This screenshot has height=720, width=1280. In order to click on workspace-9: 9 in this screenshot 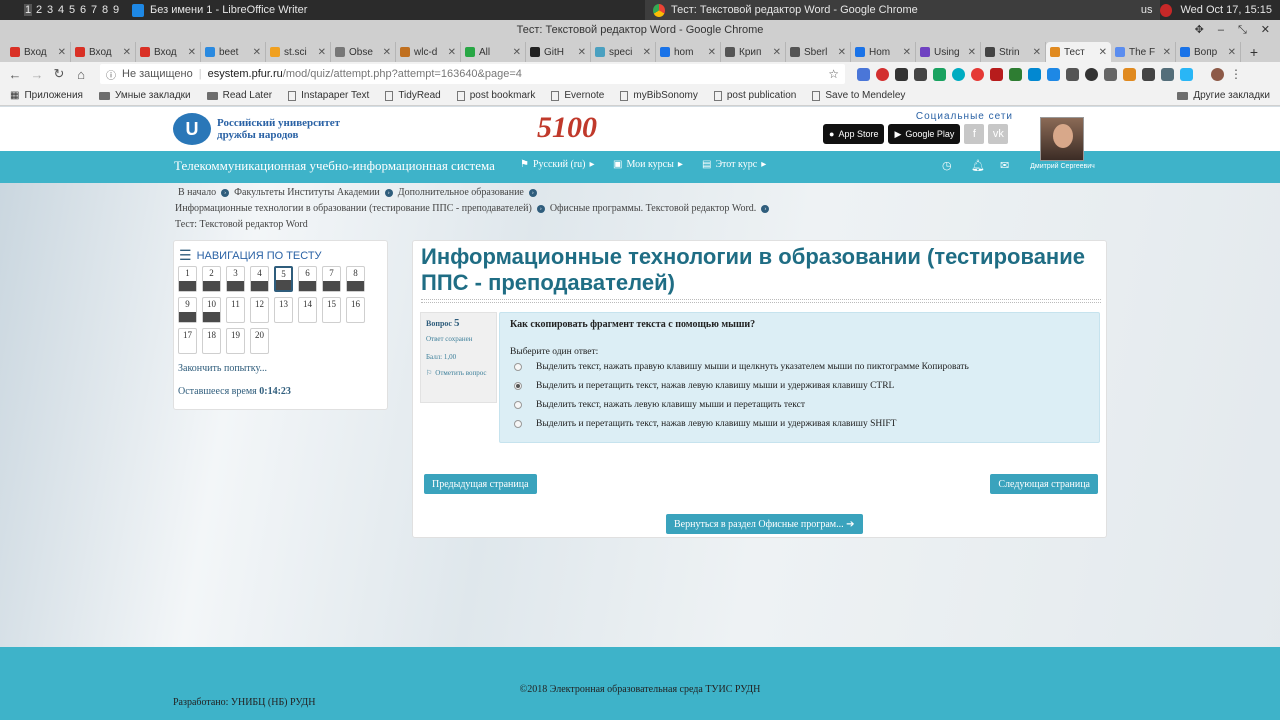, I will do `click(116, 10)`.